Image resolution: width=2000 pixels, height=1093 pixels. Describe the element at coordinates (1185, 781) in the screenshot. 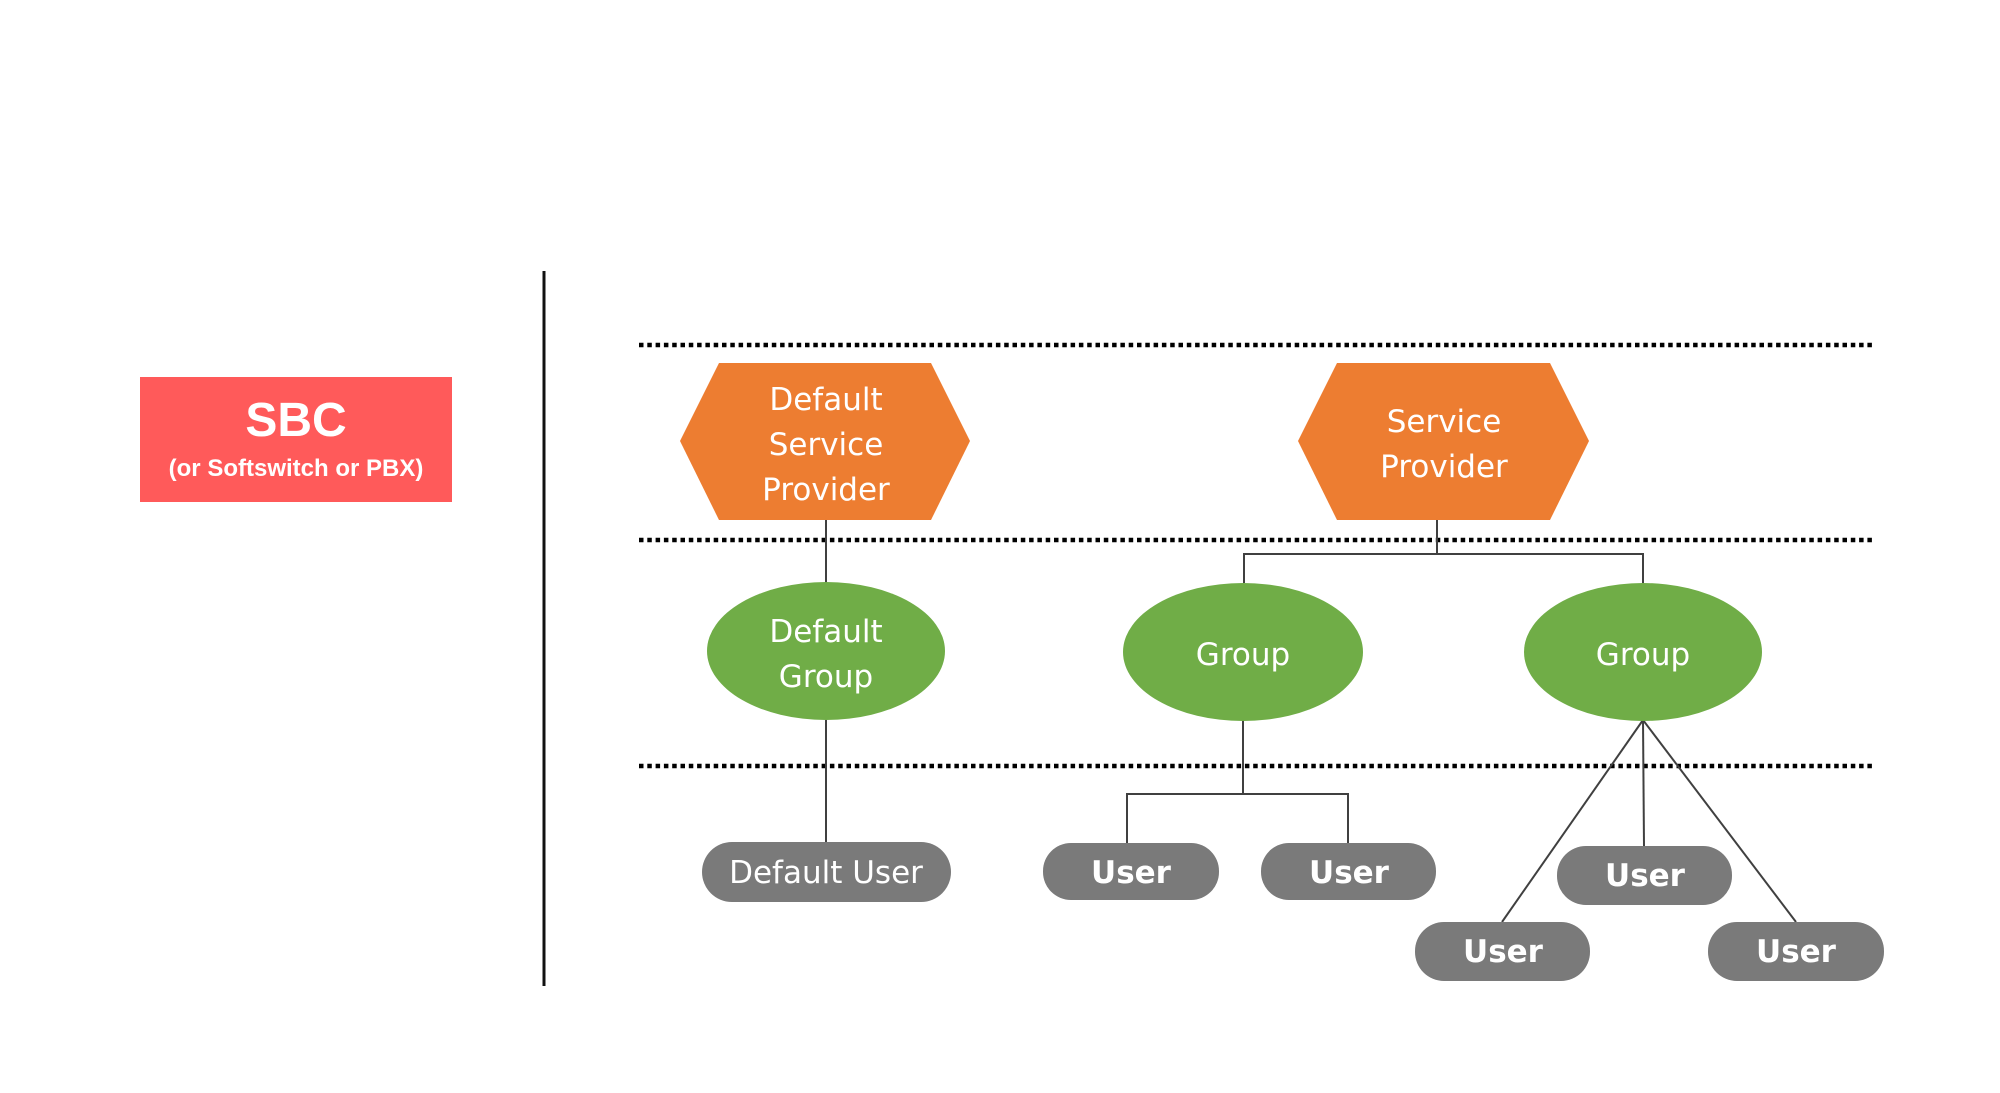

I see `connector-g1-u1` at that location.